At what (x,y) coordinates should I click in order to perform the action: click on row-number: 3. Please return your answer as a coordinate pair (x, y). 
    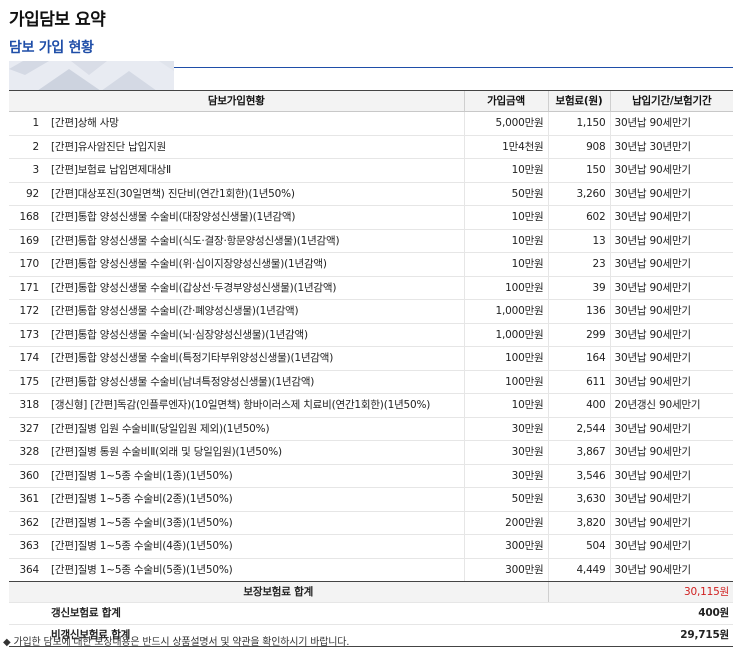
    Looking at the image, I should click on (28, 170).